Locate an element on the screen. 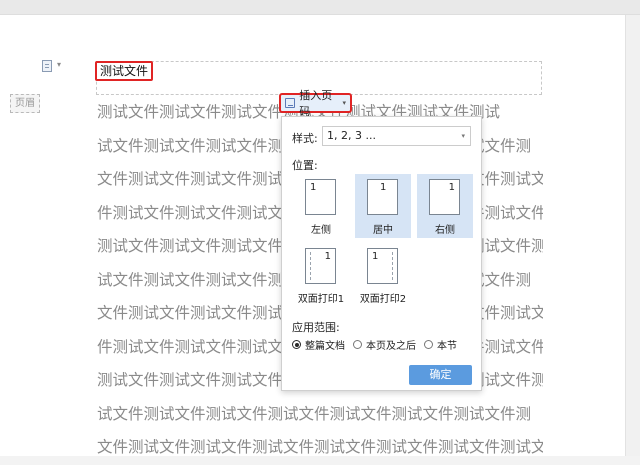 The width and height of the screenshot is (640, 465). position-option-right: 1 右侧 is located at coordinates (445, 206).